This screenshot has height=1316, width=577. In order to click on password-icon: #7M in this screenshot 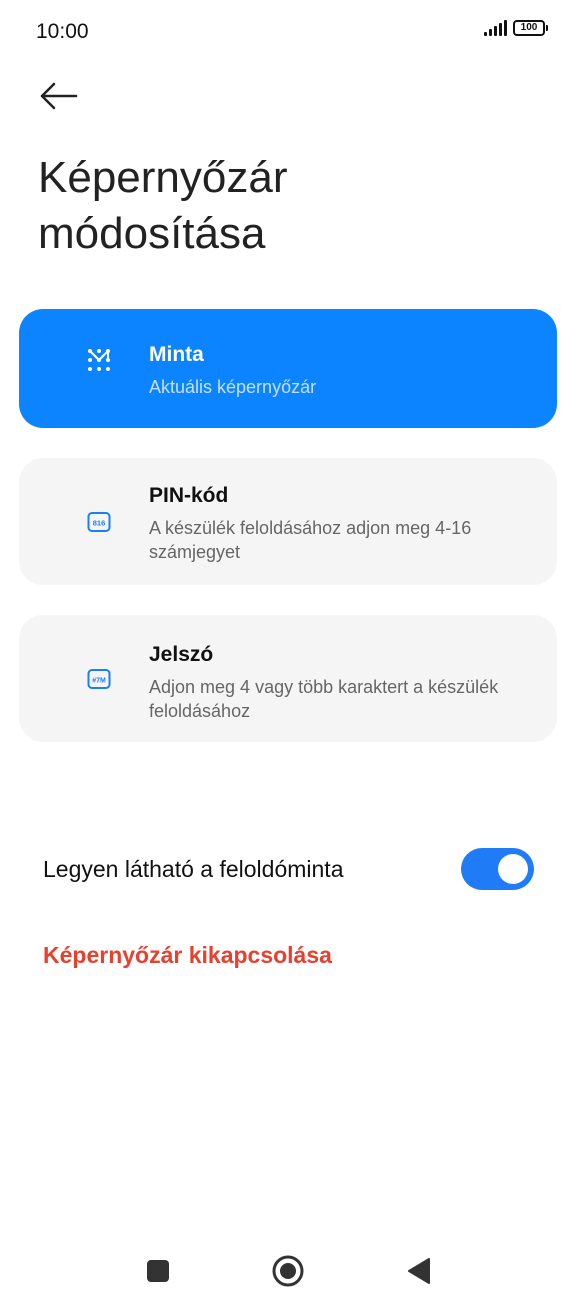, I will do `click(99, 679)`.